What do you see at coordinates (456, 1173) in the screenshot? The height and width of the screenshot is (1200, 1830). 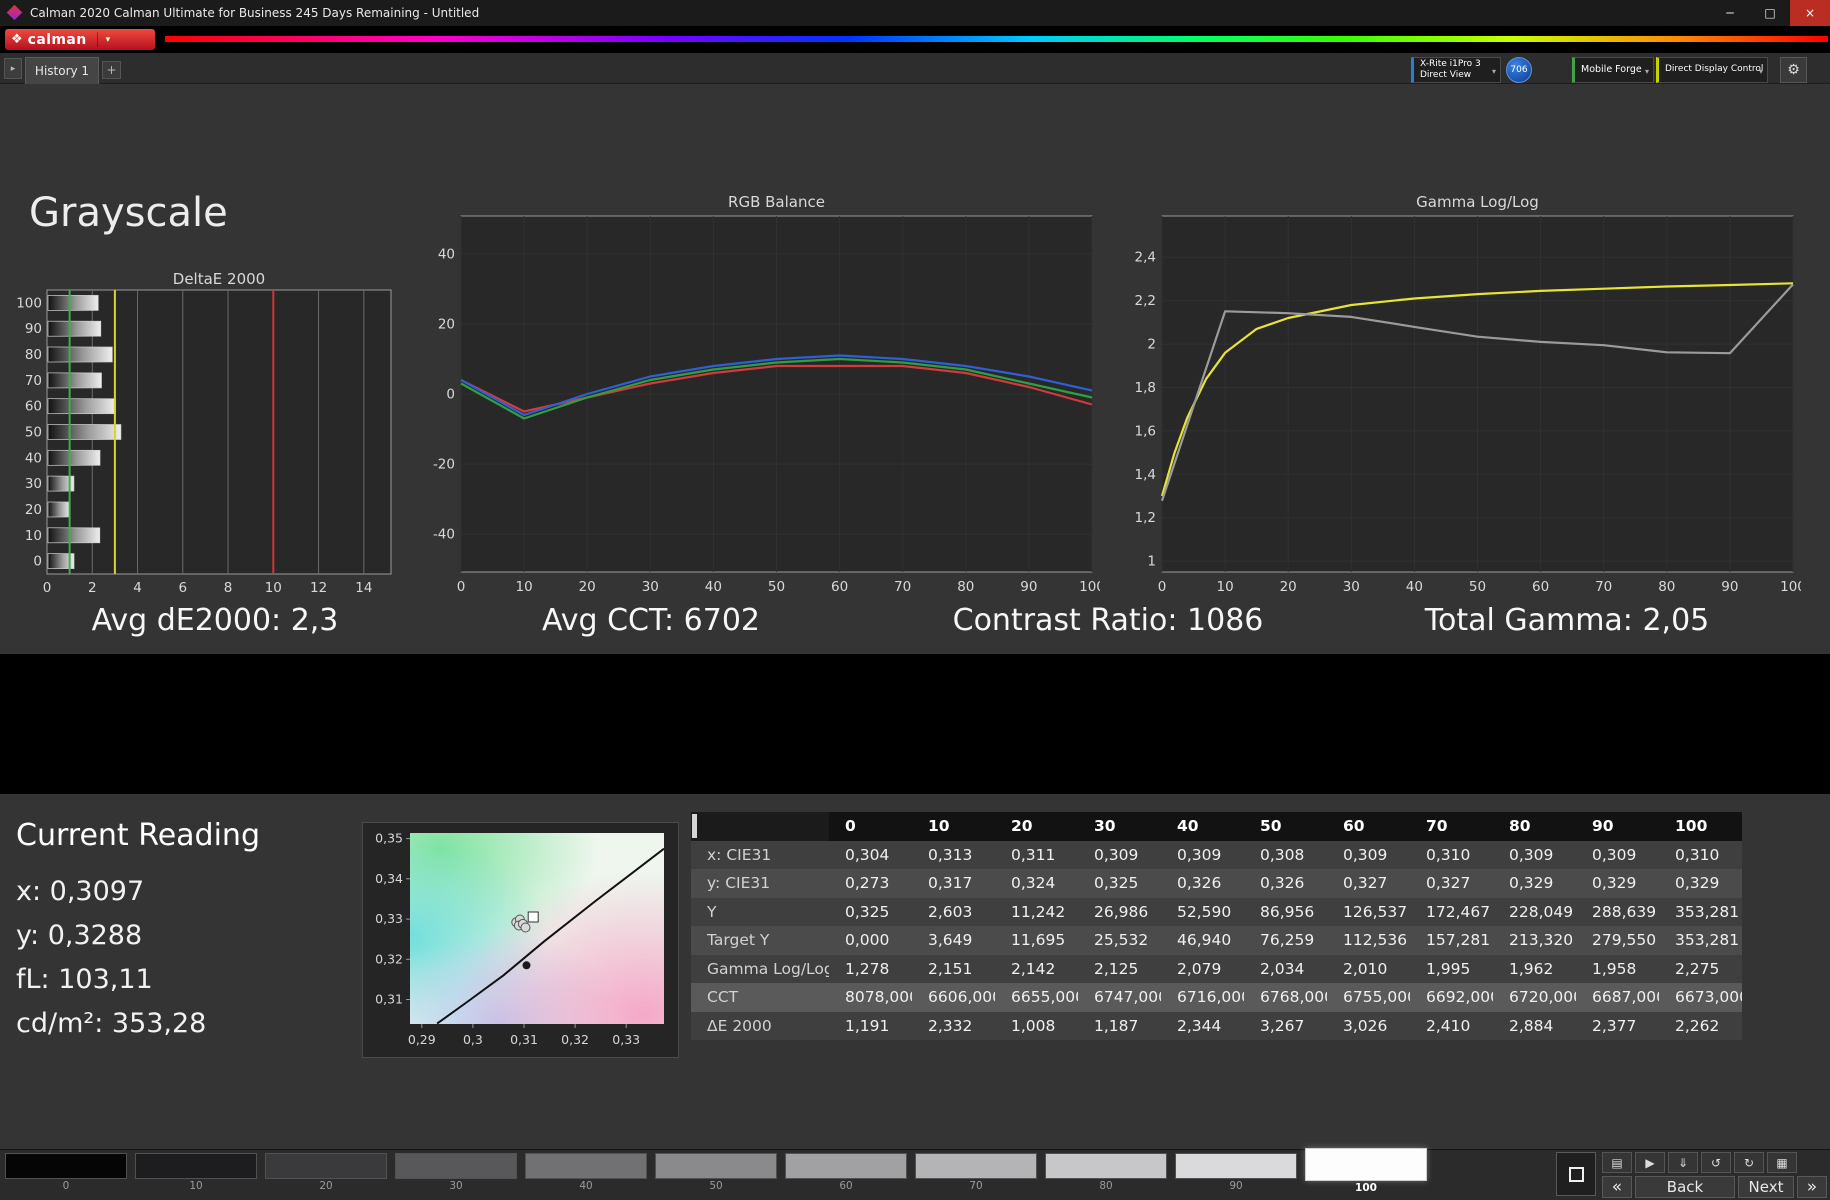 I see `level-button-30: 30` at bounding box center [456, 1173].